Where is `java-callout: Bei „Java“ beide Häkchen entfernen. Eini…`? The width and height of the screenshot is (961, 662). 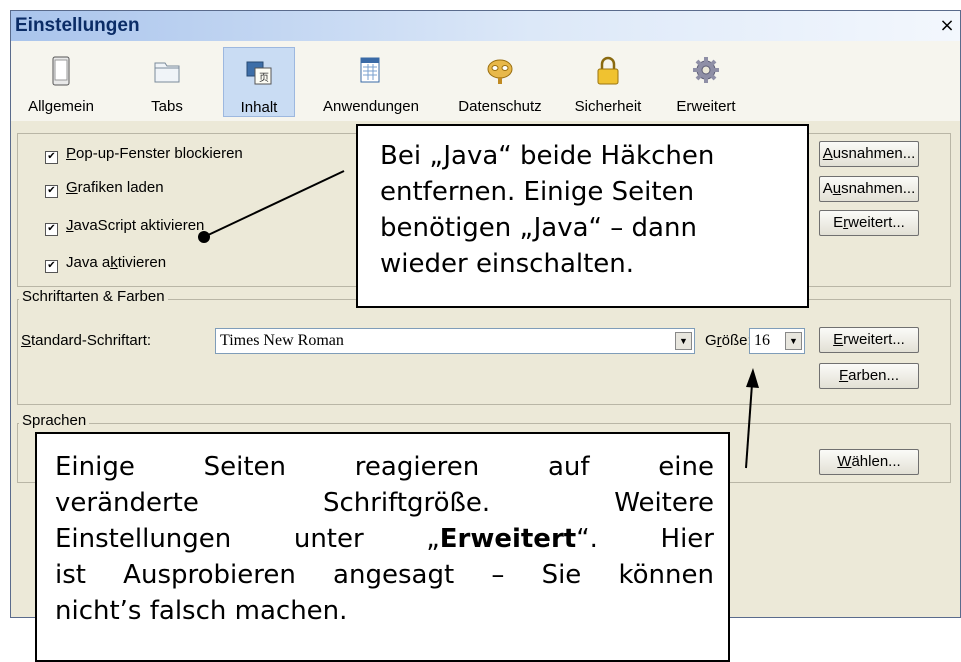 java-callout: Bei „Java“ beide Häkchen entfernen. Eini… is located at coordinates (582, 216).